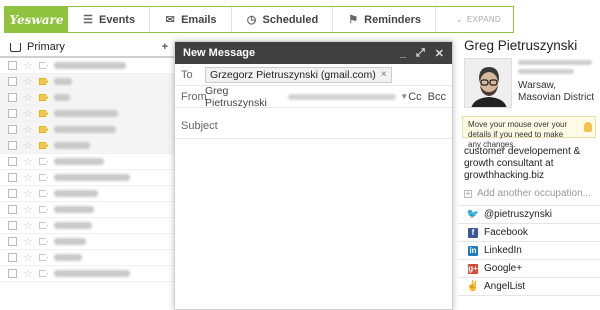 The image size is (600, 310). What do you see at coordinates (529, 269) in the screenshot?
I see `social-google-plus-link: g+ Google+` at bounding box center [529, 269].